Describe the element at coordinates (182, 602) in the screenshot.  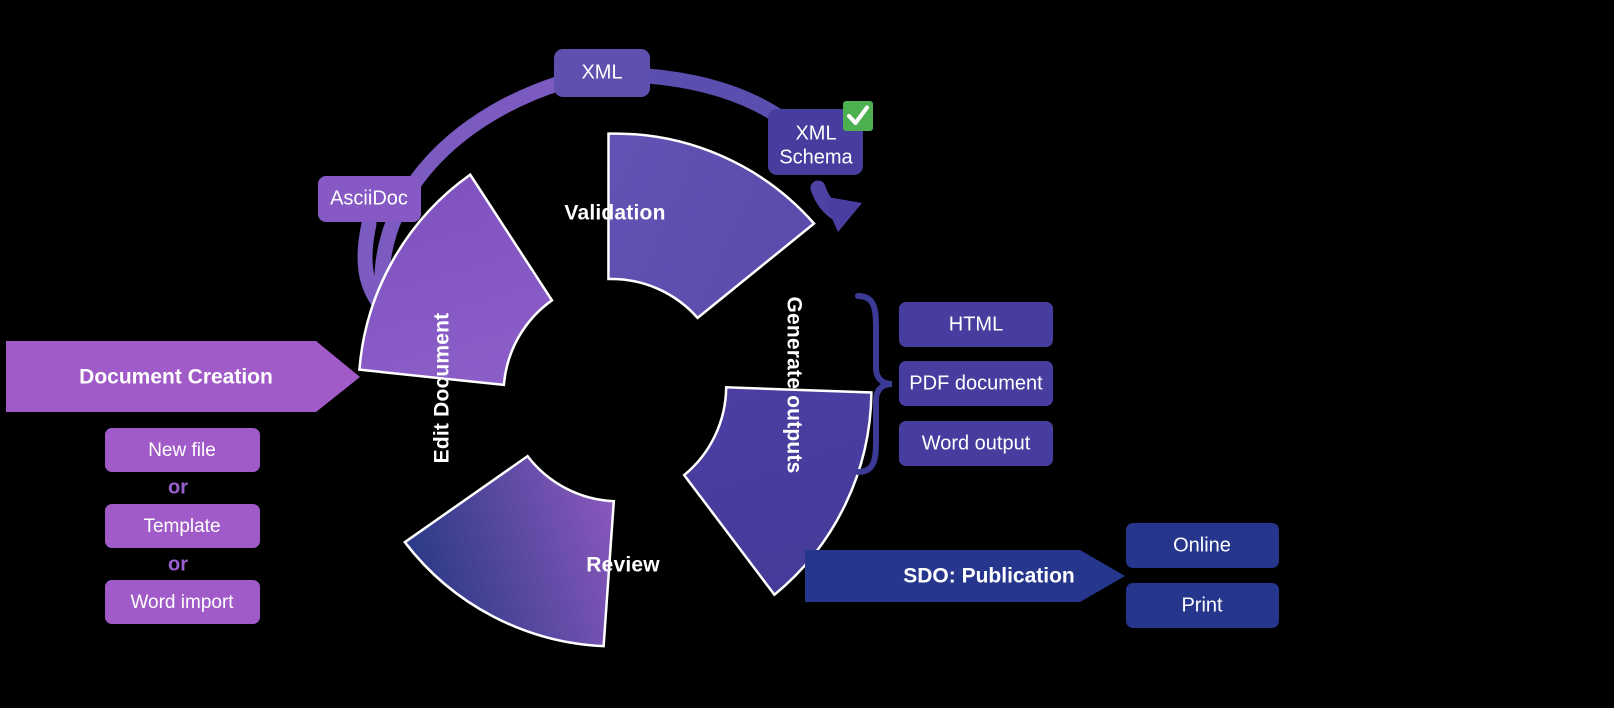
I see `option-label-word-import: Word import` at that location.